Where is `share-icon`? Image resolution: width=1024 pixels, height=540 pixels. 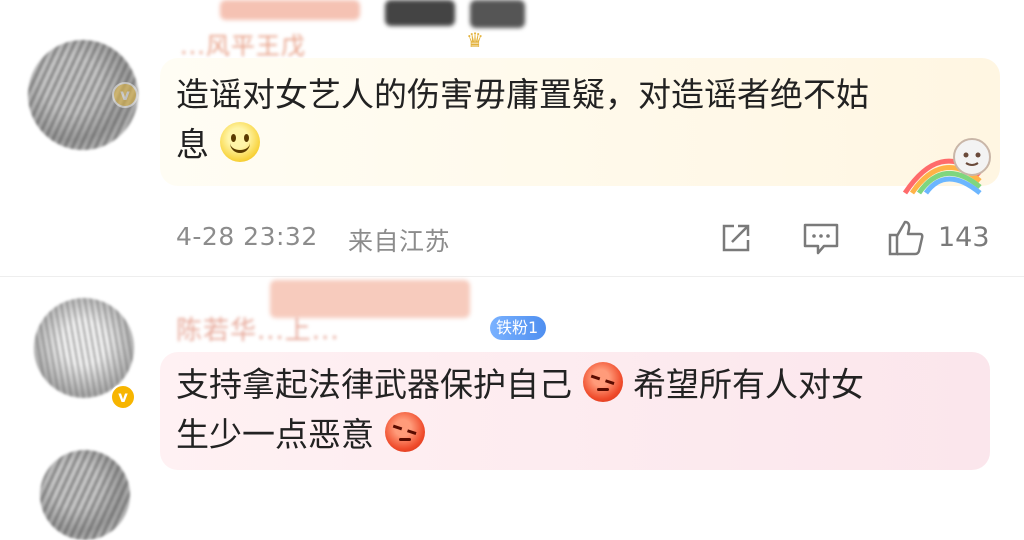 share-icon is located at coordinates (736, 238).